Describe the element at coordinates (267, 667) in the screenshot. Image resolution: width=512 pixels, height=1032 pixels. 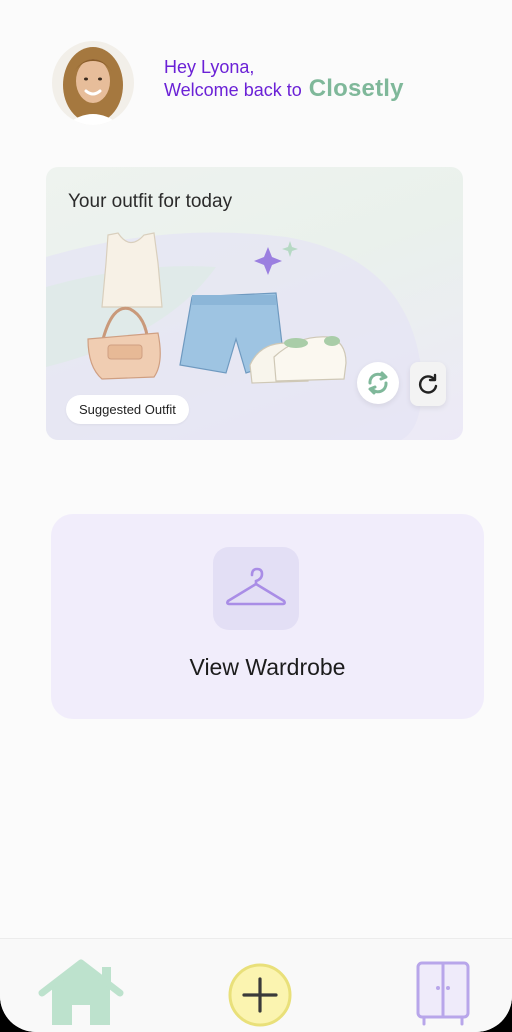
I see `view-wardrobe-label: View Wardrobe` at that location.